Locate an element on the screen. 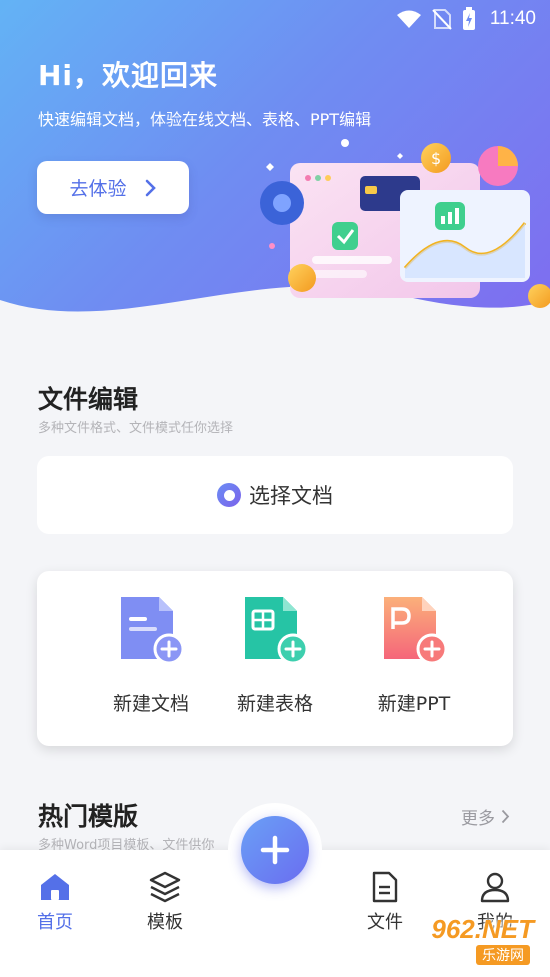 Image resolution: width=550 pixels, height=977 pixels. hot-templates-title: 热门模版 is located at coordinates (88, 816).